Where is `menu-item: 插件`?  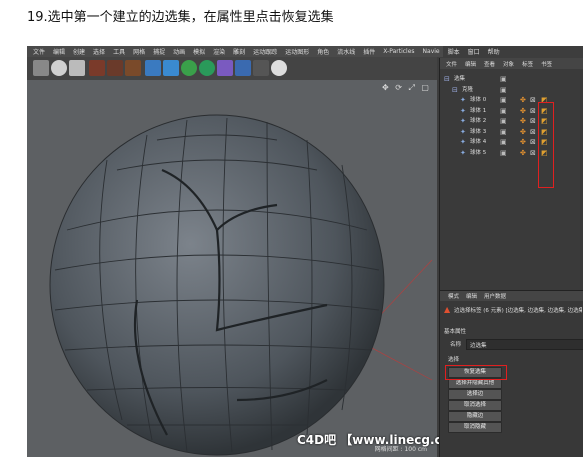
menu-item: 插件 is located at coordinates (369, 51).